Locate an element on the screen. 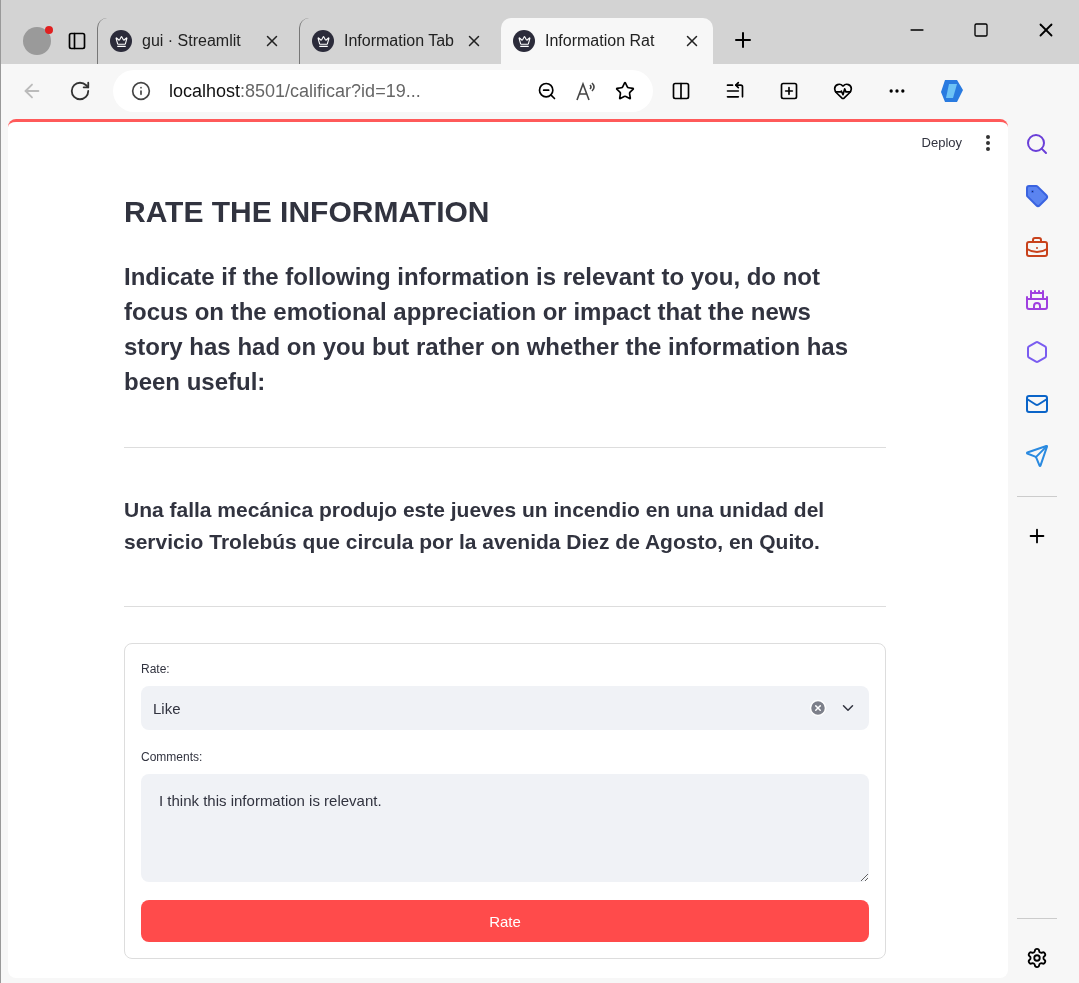  collections-icon is located at coordinates (789, 91).